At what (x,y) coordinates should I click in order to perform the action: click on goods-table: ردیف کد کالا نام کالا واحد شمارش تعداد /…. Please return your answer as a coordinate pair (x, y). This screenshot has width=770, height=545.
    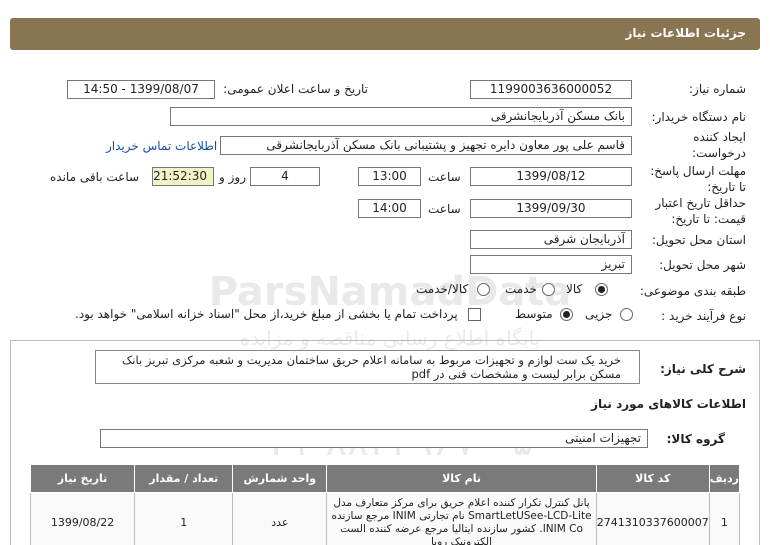
    Looking at the image, I should click on (385, 504).